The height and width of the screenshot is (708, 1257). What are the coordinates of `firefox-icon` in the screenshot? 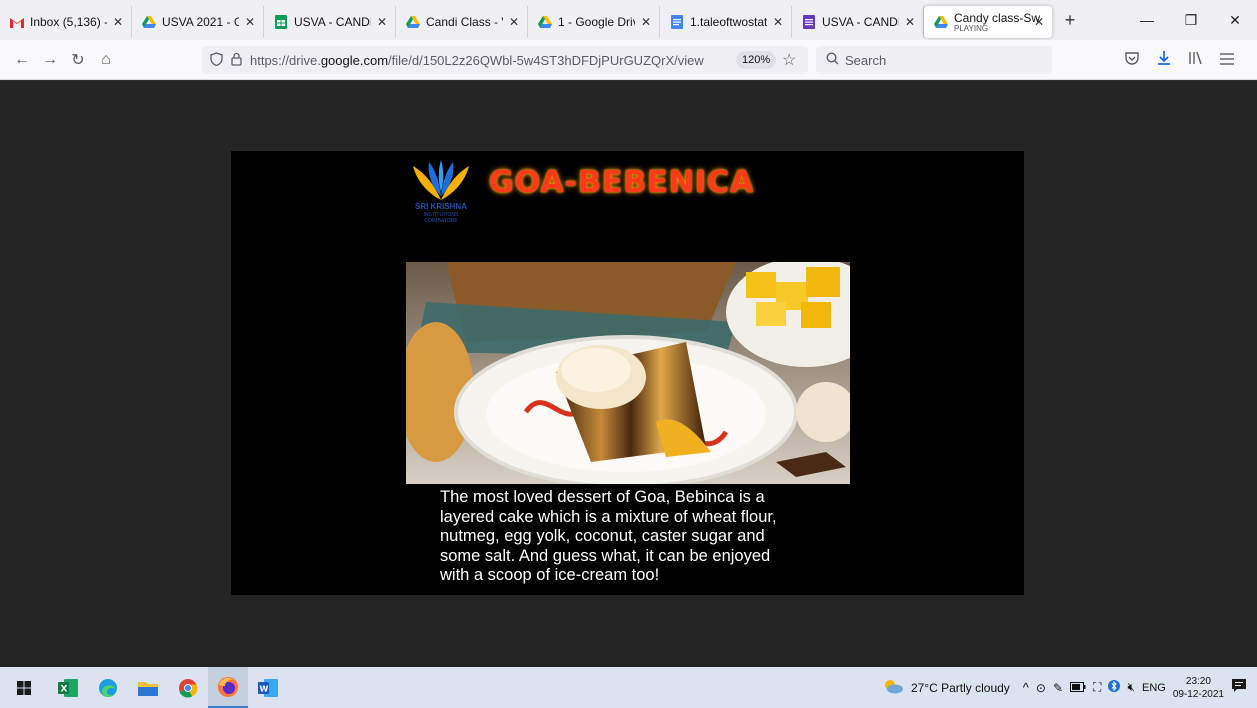 It's located at (228, 687).